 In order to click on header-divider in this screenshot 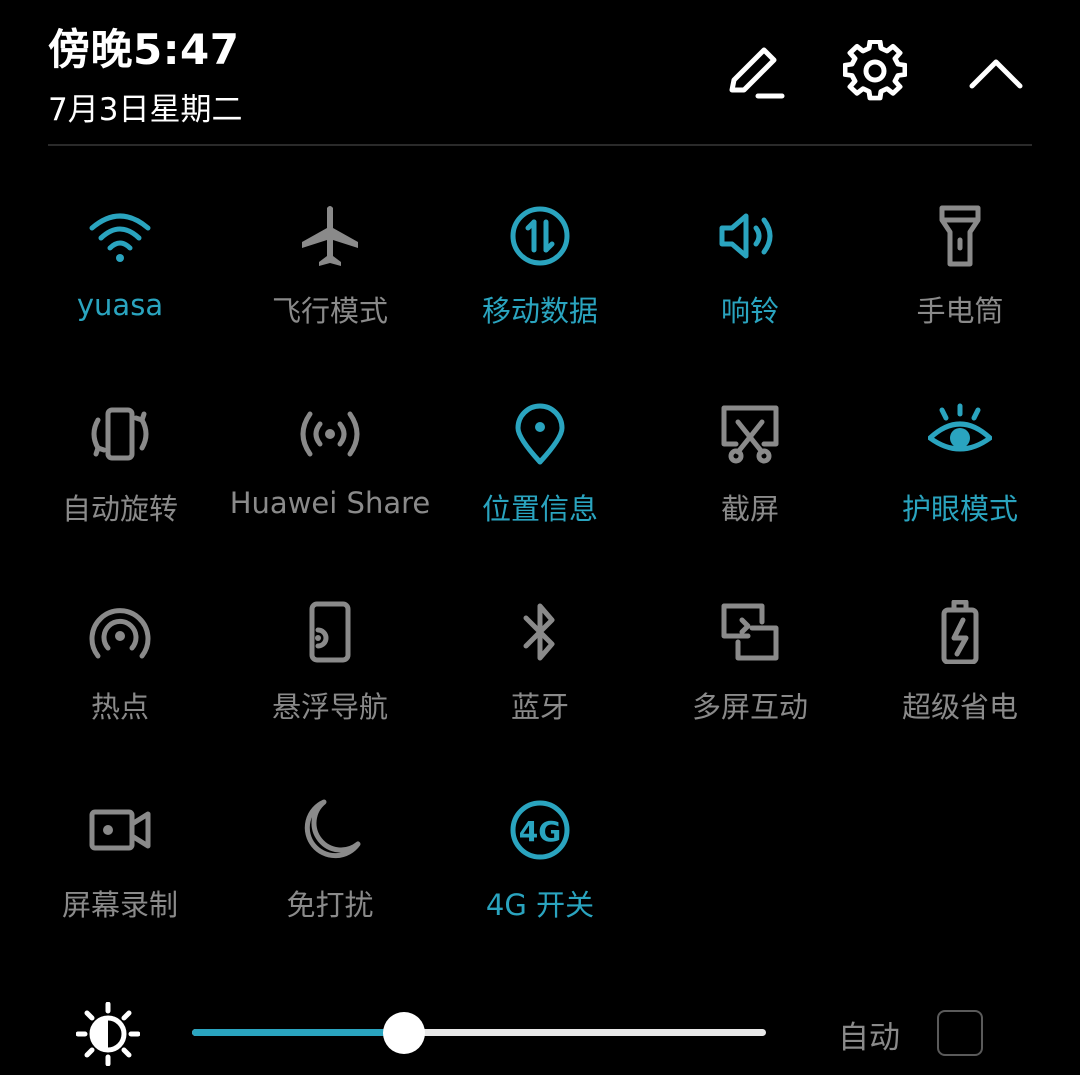, I will do `click(540, 145)`.